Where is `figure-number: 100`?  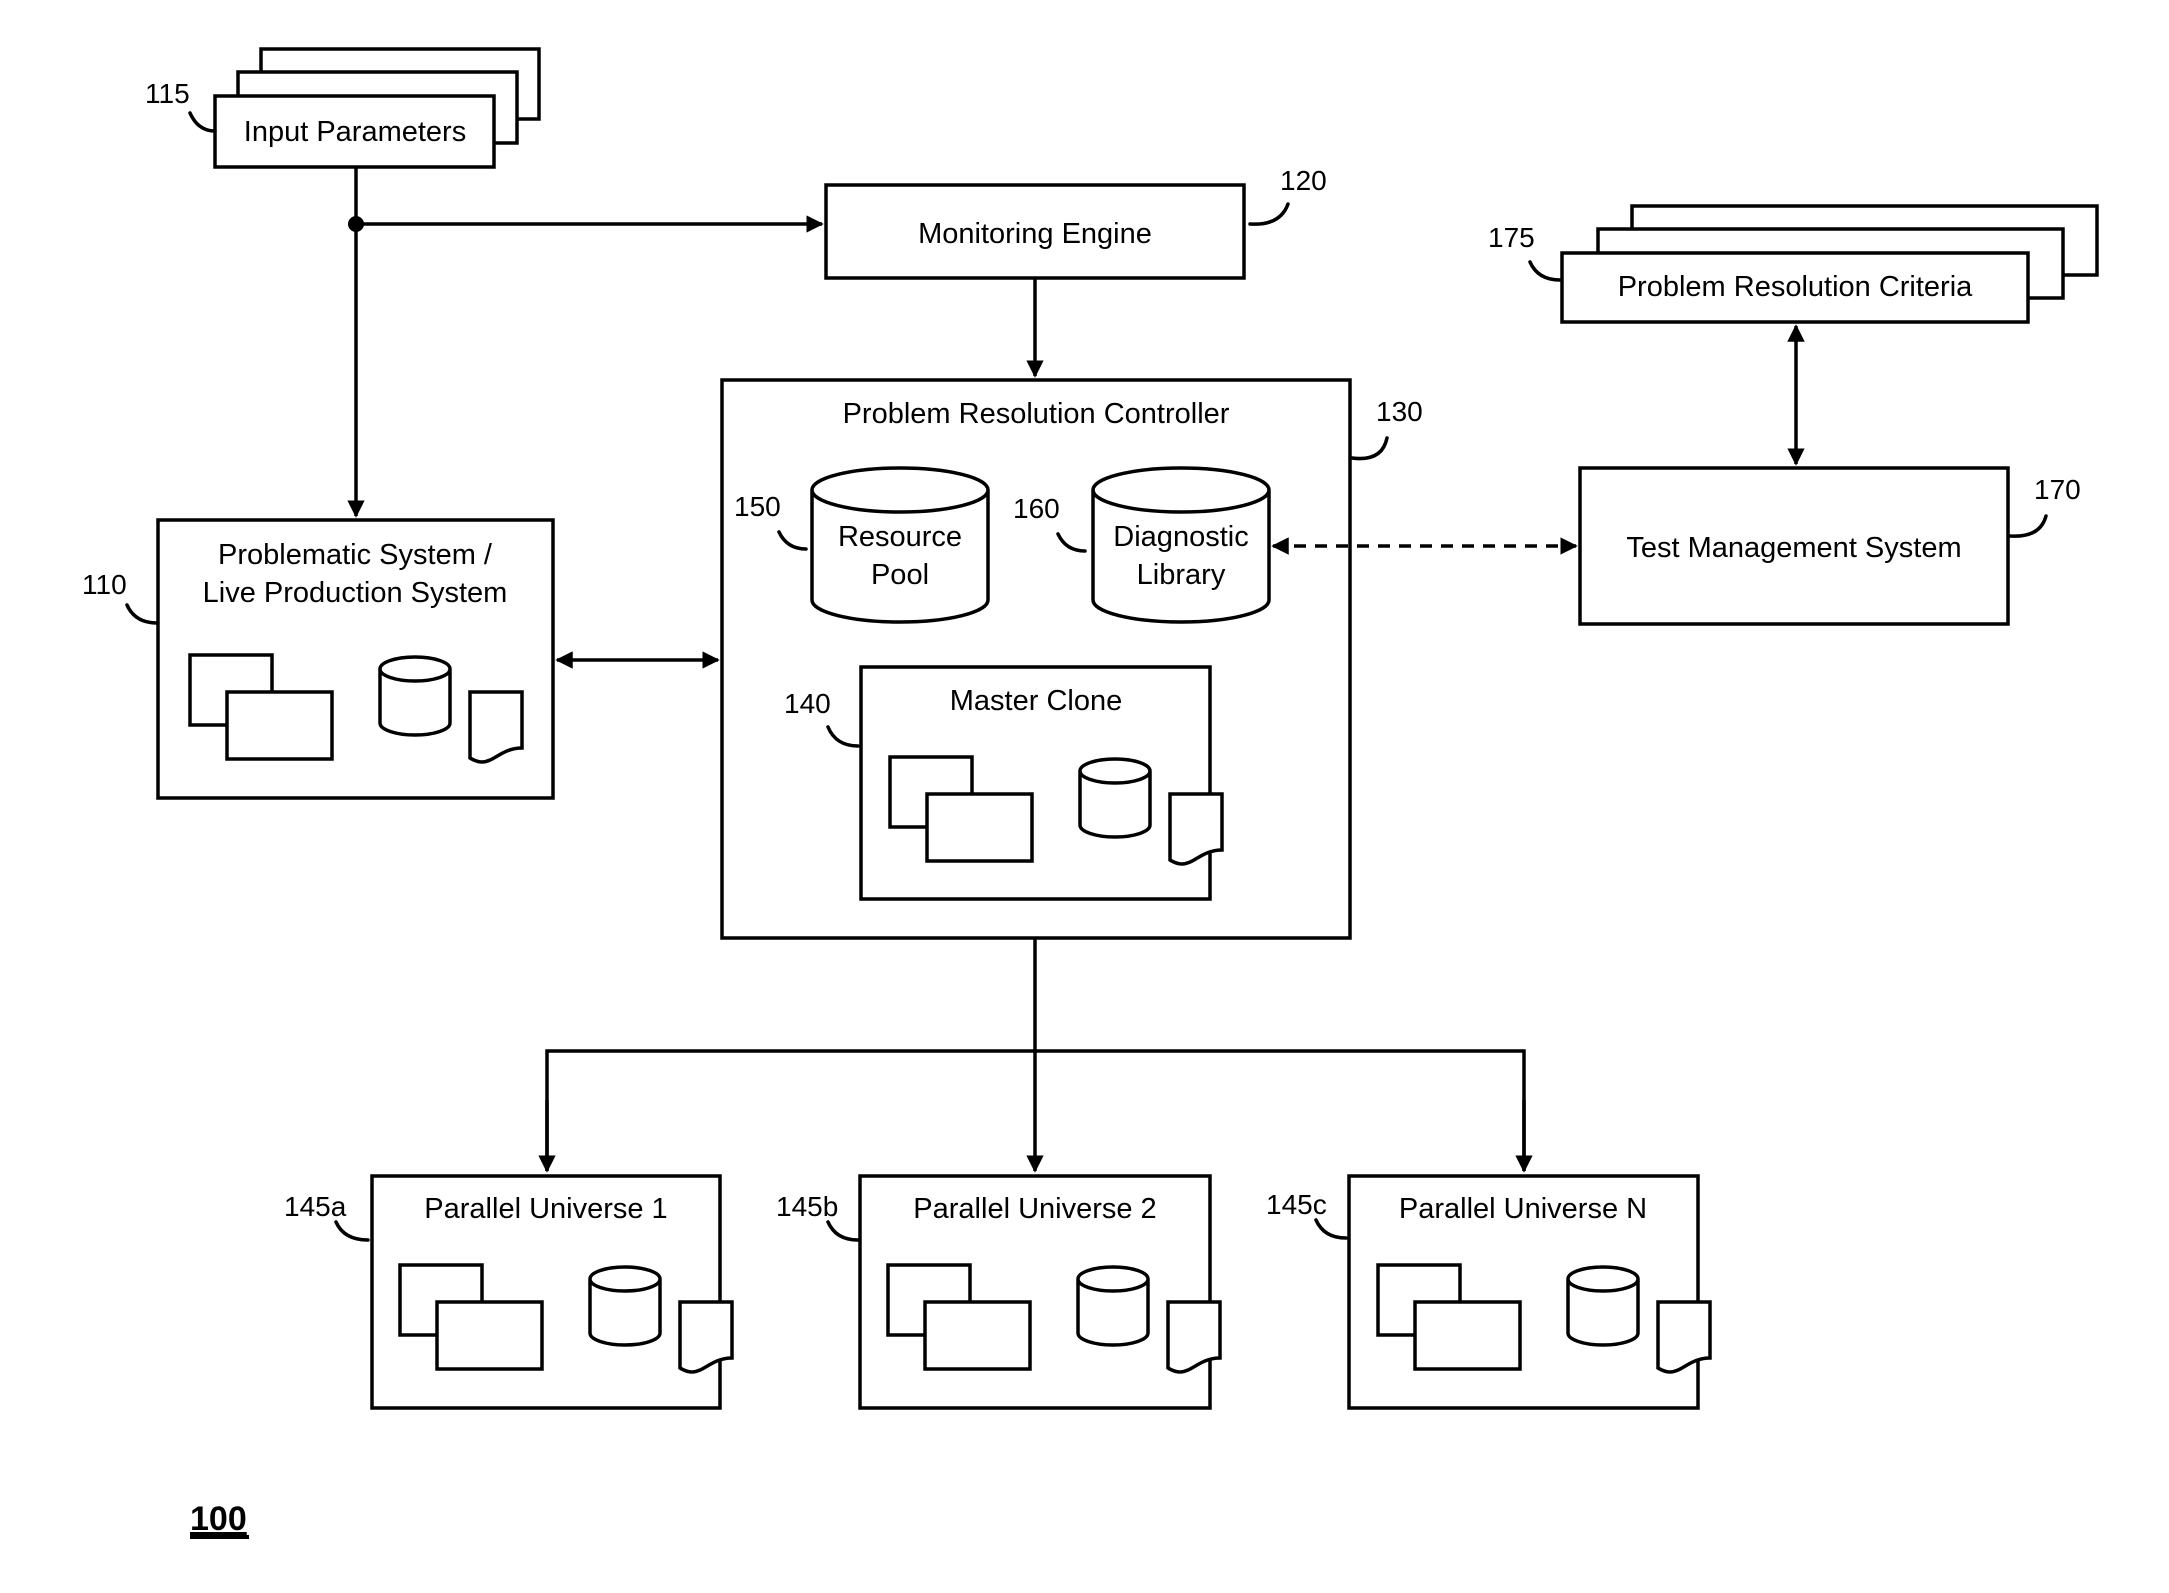
figure-number: 100 is located at coordinates (218, 1519).